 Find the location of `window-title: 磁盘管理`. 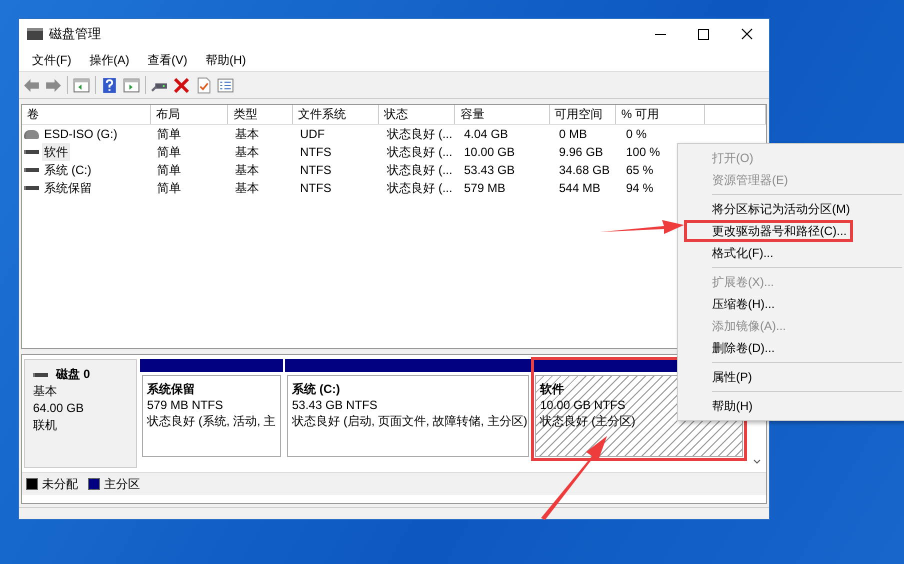

window-title: 磁盘管理 is located at coordinates (75, 34).